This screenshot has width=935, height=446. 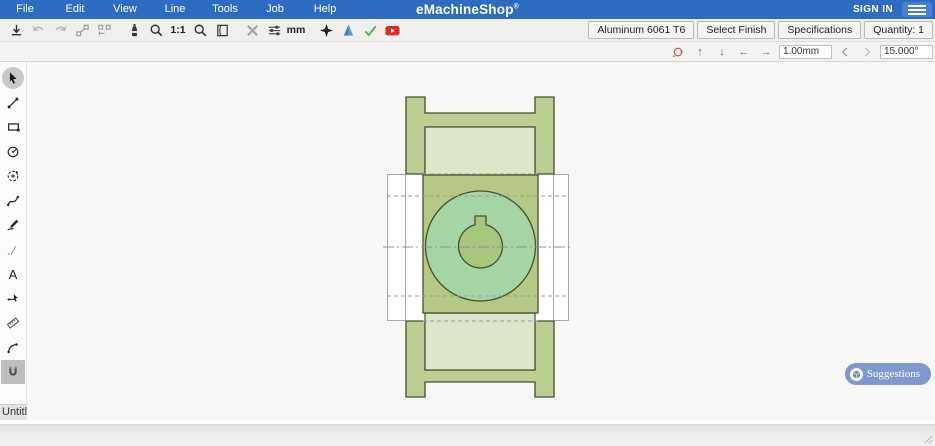 I want to click on document-tab: Untitled, so click(x=13, y=412).